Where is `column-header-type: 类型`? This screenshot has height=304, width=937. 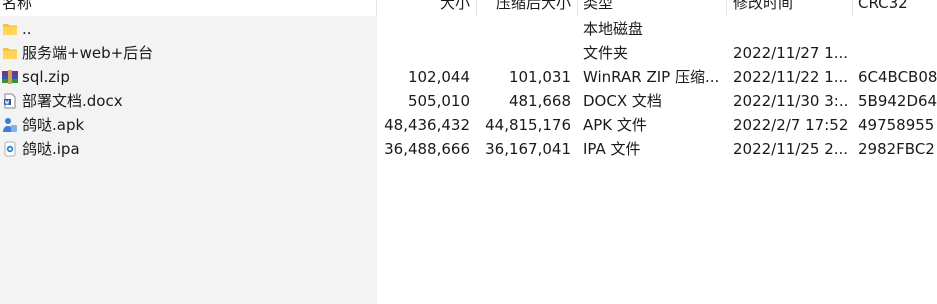 column-header-type: 类型 is located at coordinates (653, 8).